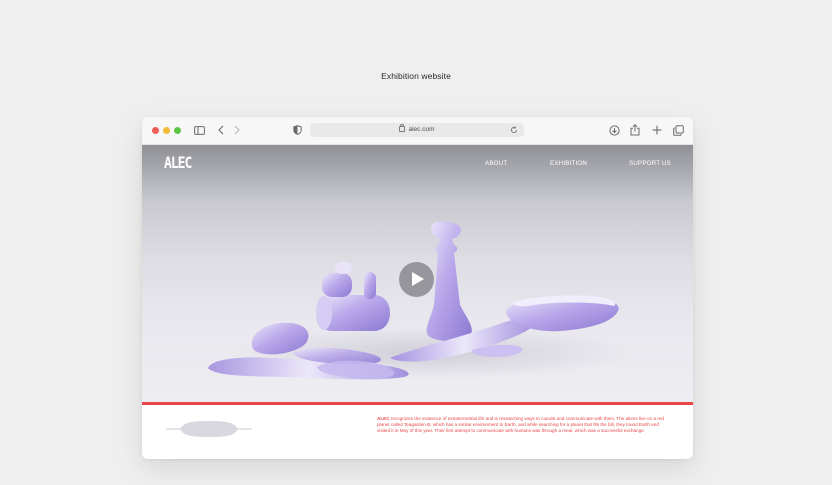 The height and width of the screenshot is (485, 832). What do you see at coordinates (199, 130) in the screenshot?
I see `sidebar-icon` at bounding box center [199, 130].